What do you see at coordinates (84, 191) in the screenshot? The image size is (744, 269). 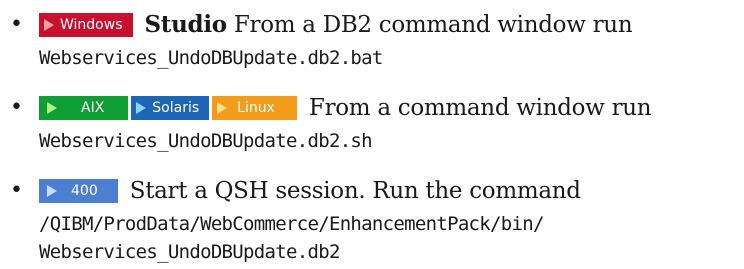 I see `platform-tag-label: 400` at bounding box center [84, 191].